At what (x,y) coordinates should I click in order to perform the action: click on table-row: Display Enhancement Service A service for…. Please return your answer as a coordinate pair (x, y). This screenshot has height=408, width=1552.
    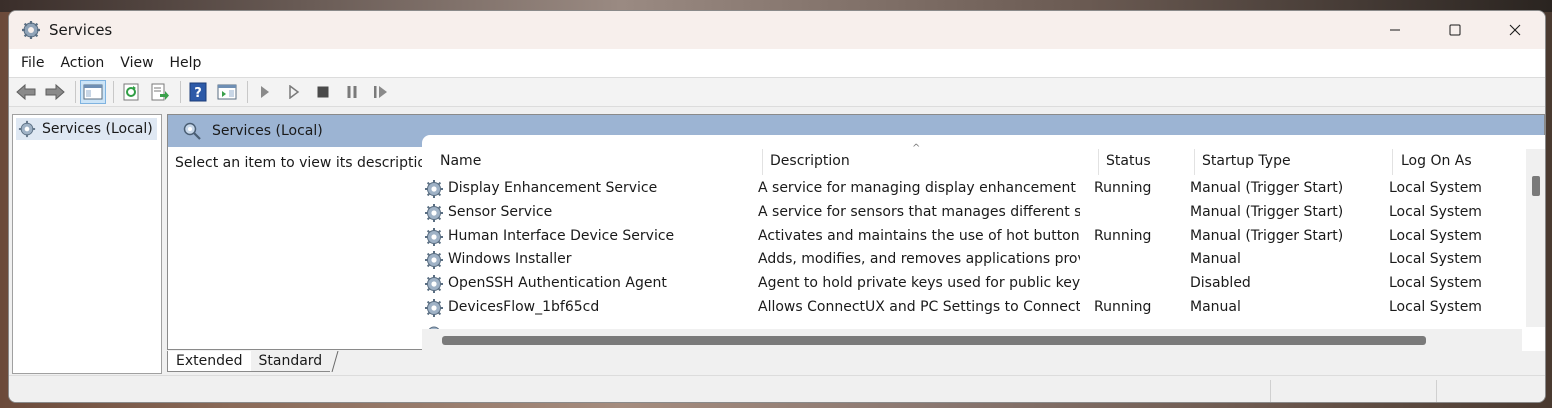
    Looking at the image, I should click on (967, 189).